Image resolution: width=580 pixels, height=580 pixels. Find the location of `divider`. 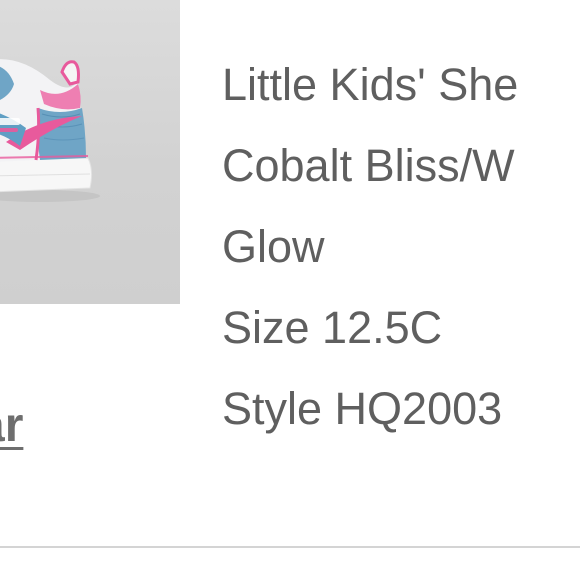

divider is located at coordinates (290, 547).